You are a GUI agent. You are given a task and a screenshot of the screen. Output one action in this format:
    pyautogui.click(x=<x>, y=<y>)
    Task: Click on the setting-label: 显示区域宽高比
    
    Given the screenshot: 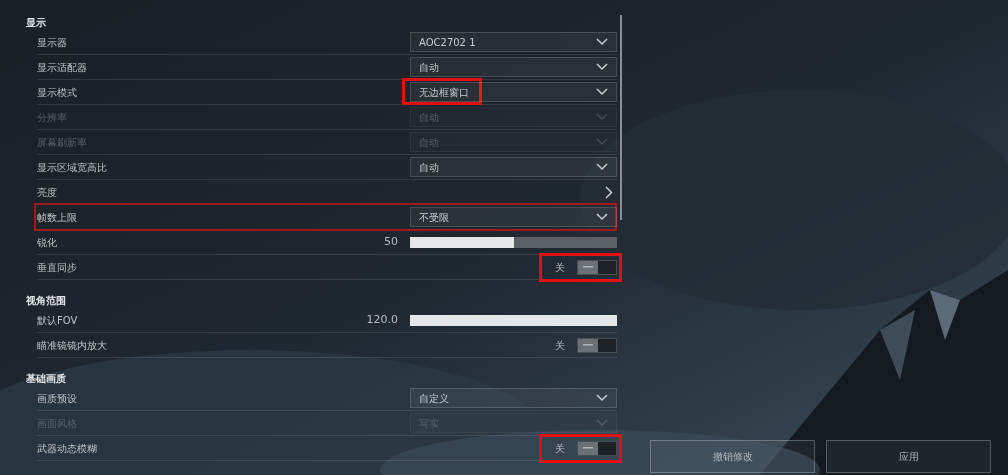 What is the action you would take?
    pyautogui.click(x=72, y=167)
    